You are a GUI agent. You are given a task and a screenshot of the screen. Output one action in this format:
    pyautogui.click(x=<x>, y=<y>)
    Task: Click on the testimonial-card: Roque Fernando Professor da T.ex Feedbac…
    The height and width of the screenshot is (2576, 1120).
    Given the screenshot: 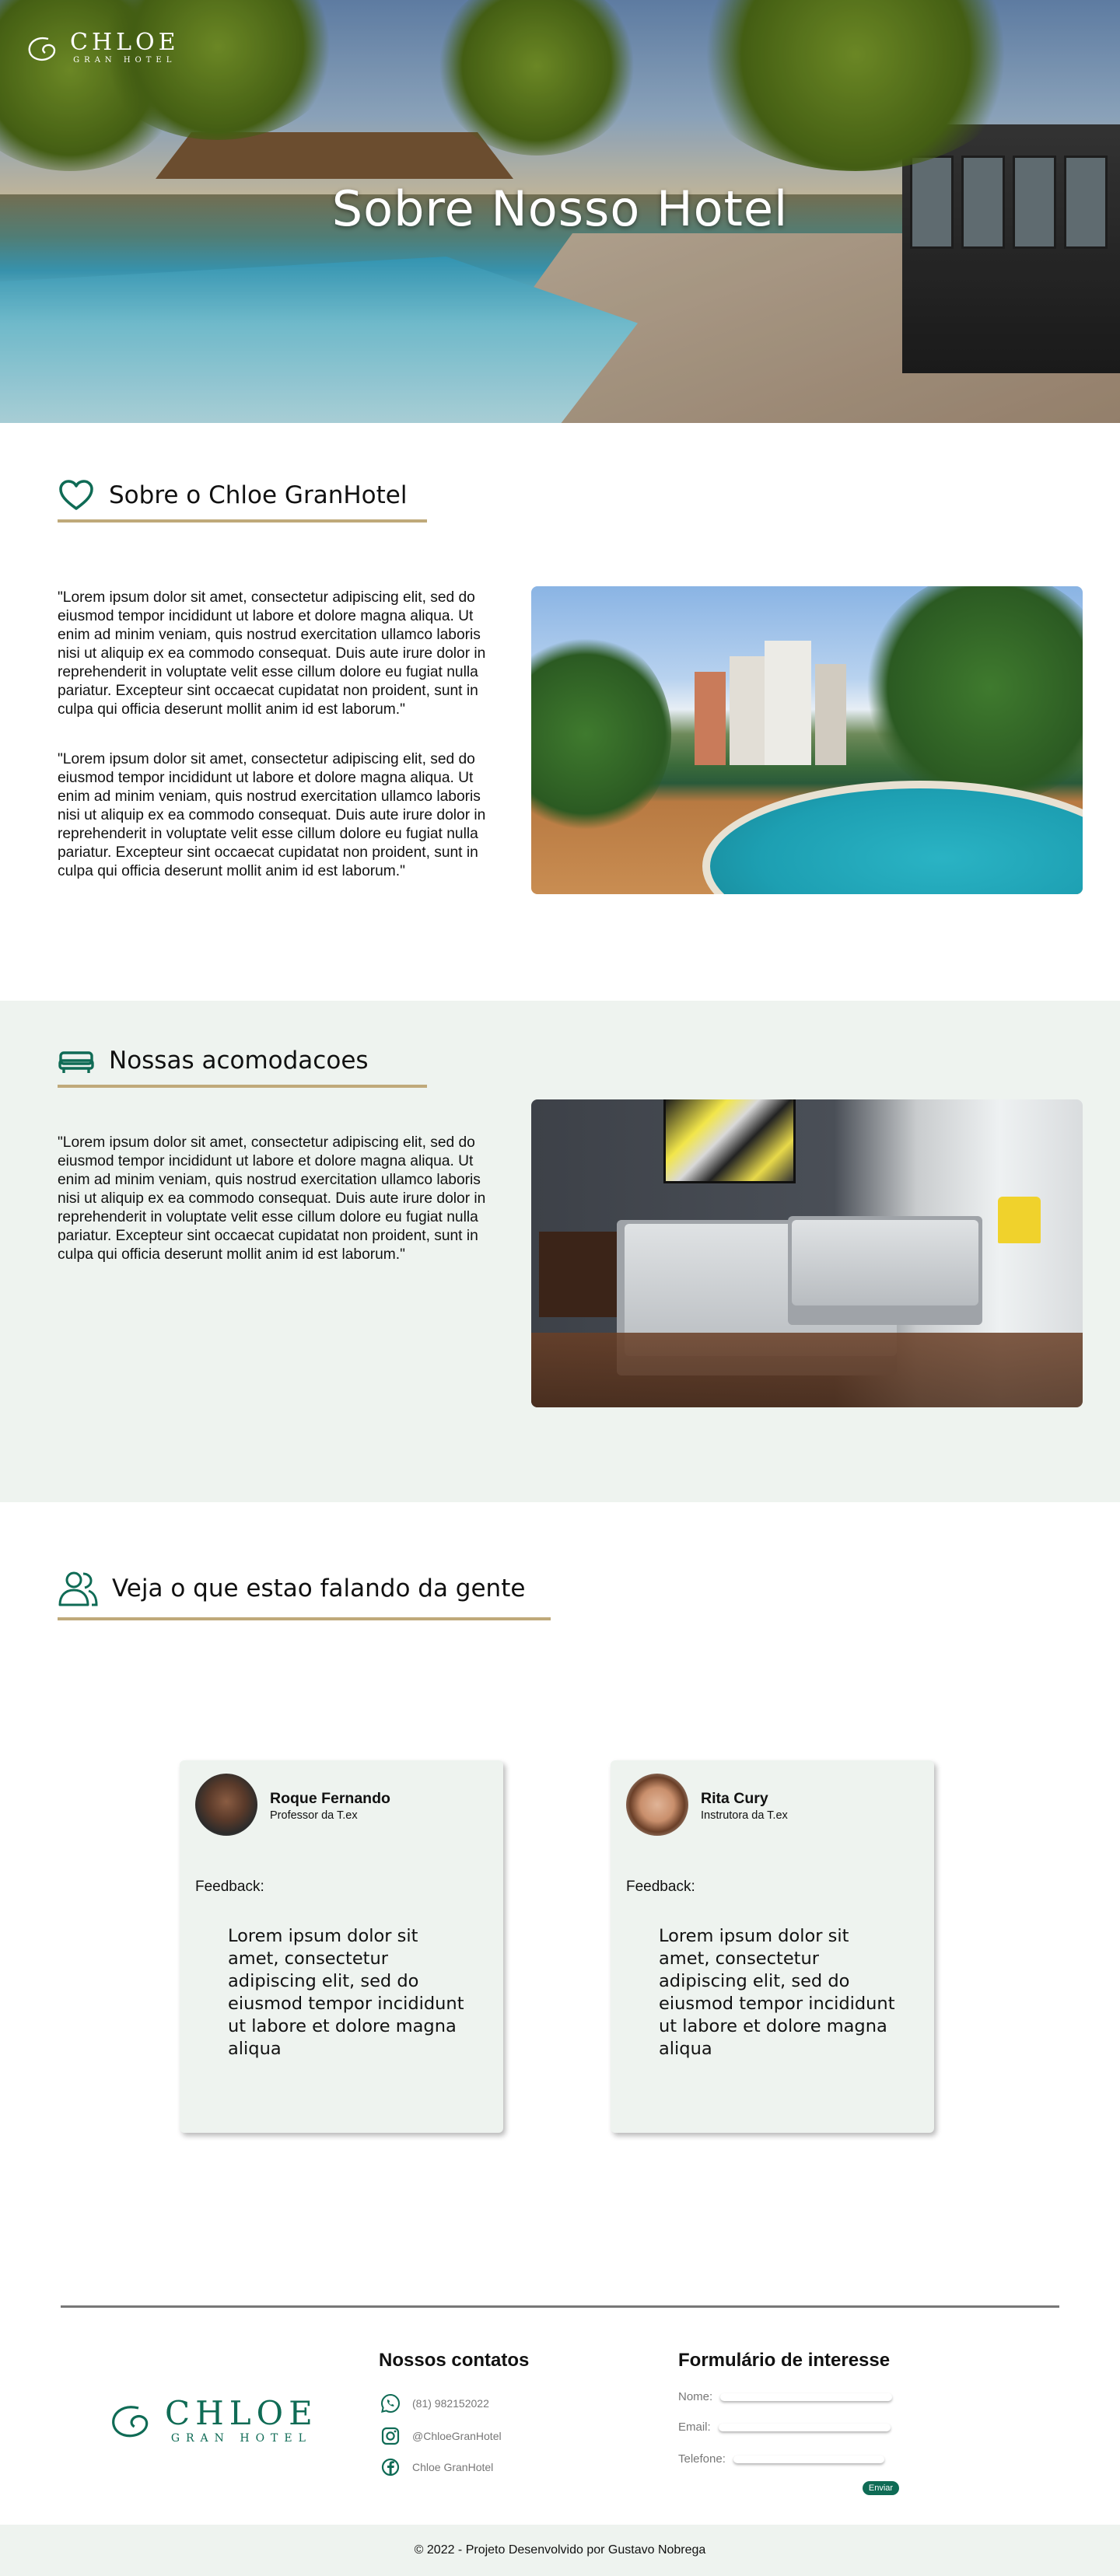 What is the action you would take?
    pyautogui.click(x=342, y=1946)
    